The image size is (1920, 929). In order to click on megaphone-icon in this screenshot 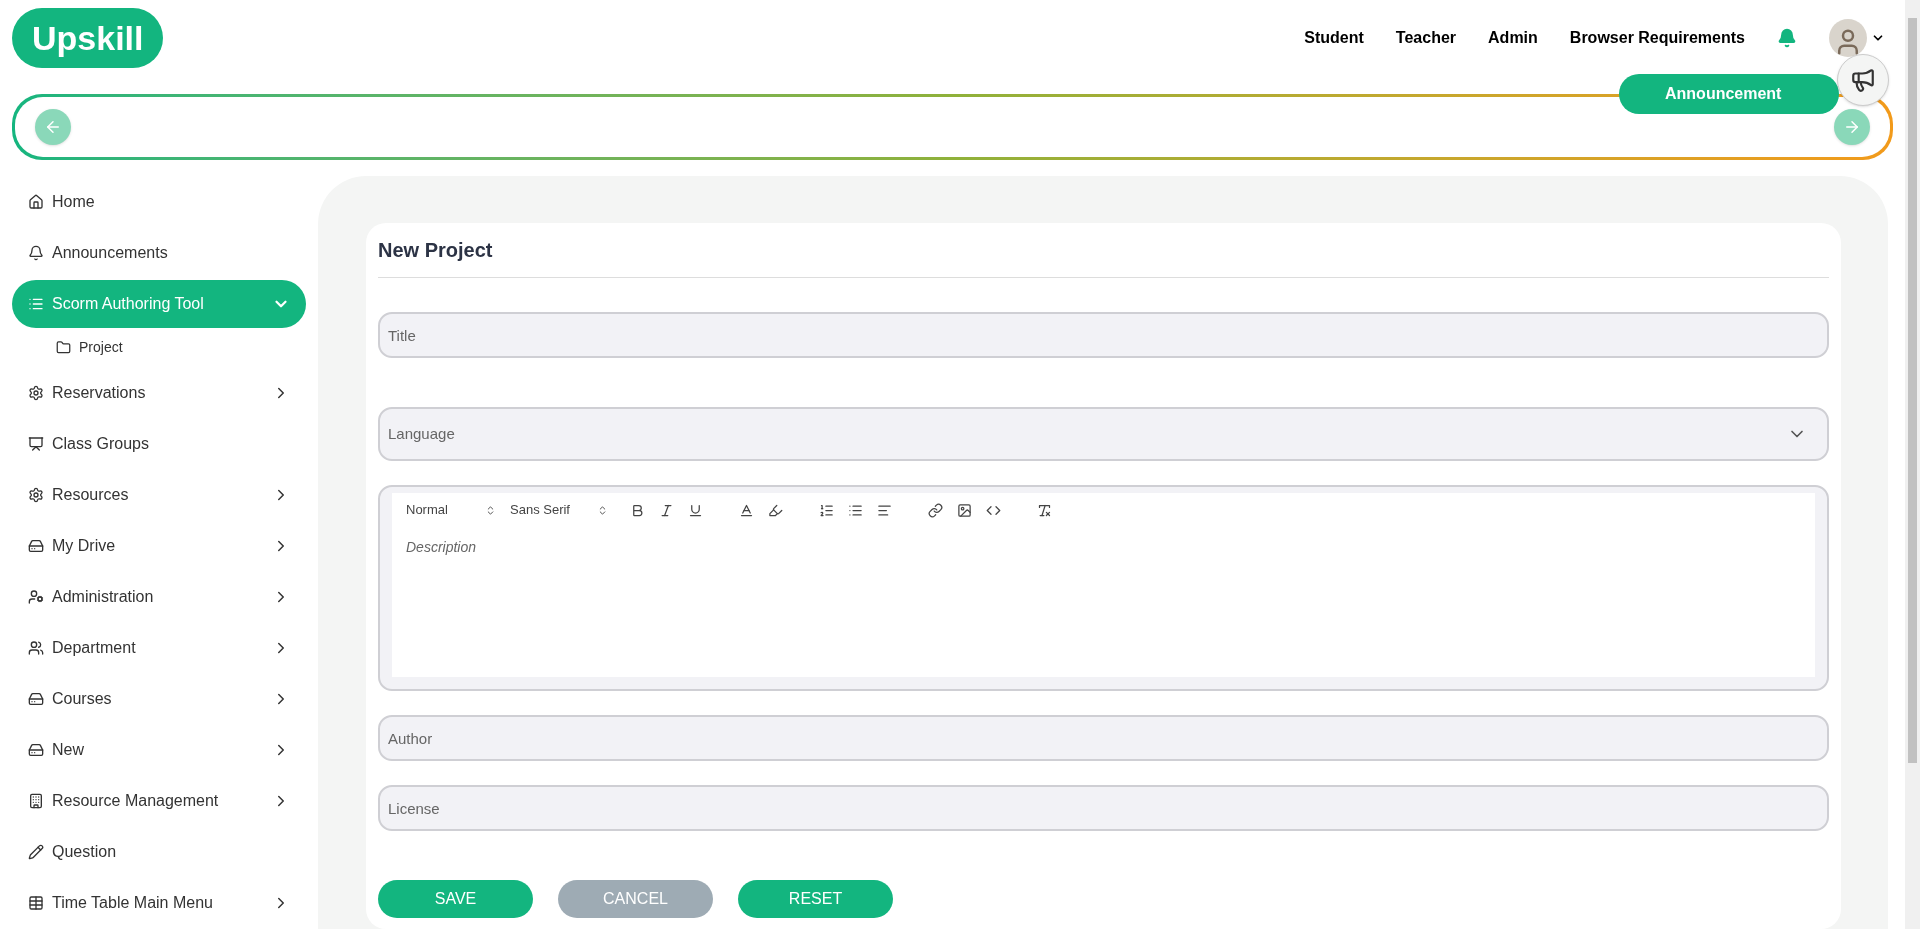, I will do `click(1863, 80)`.